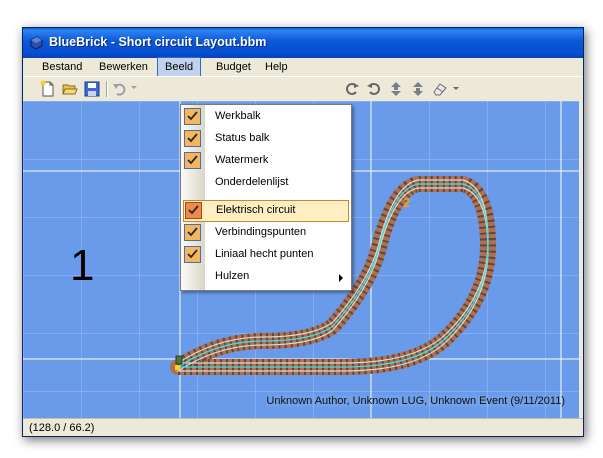 This screenshot has height=458, width=603. What do you see at coordinates (233, 67) in the screenshot?
I see `menu-budget: Budget` at bounding box center [233, 67].